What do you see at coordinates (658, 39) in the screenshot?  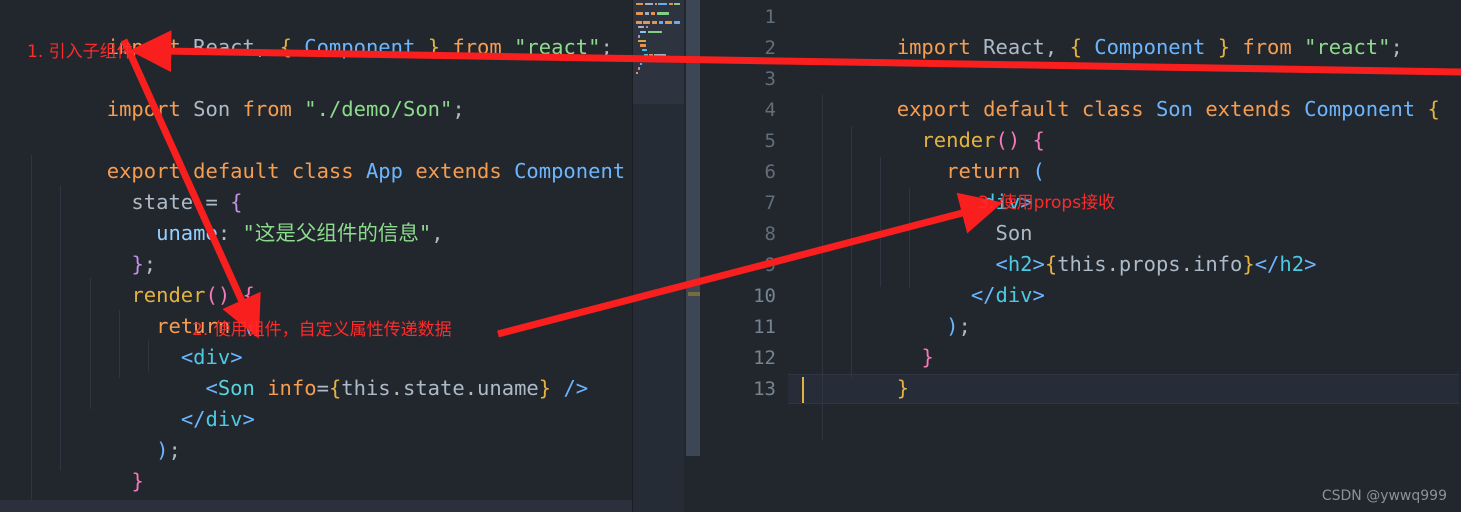 I see `minimap-content` at bounding box center [658, 39].